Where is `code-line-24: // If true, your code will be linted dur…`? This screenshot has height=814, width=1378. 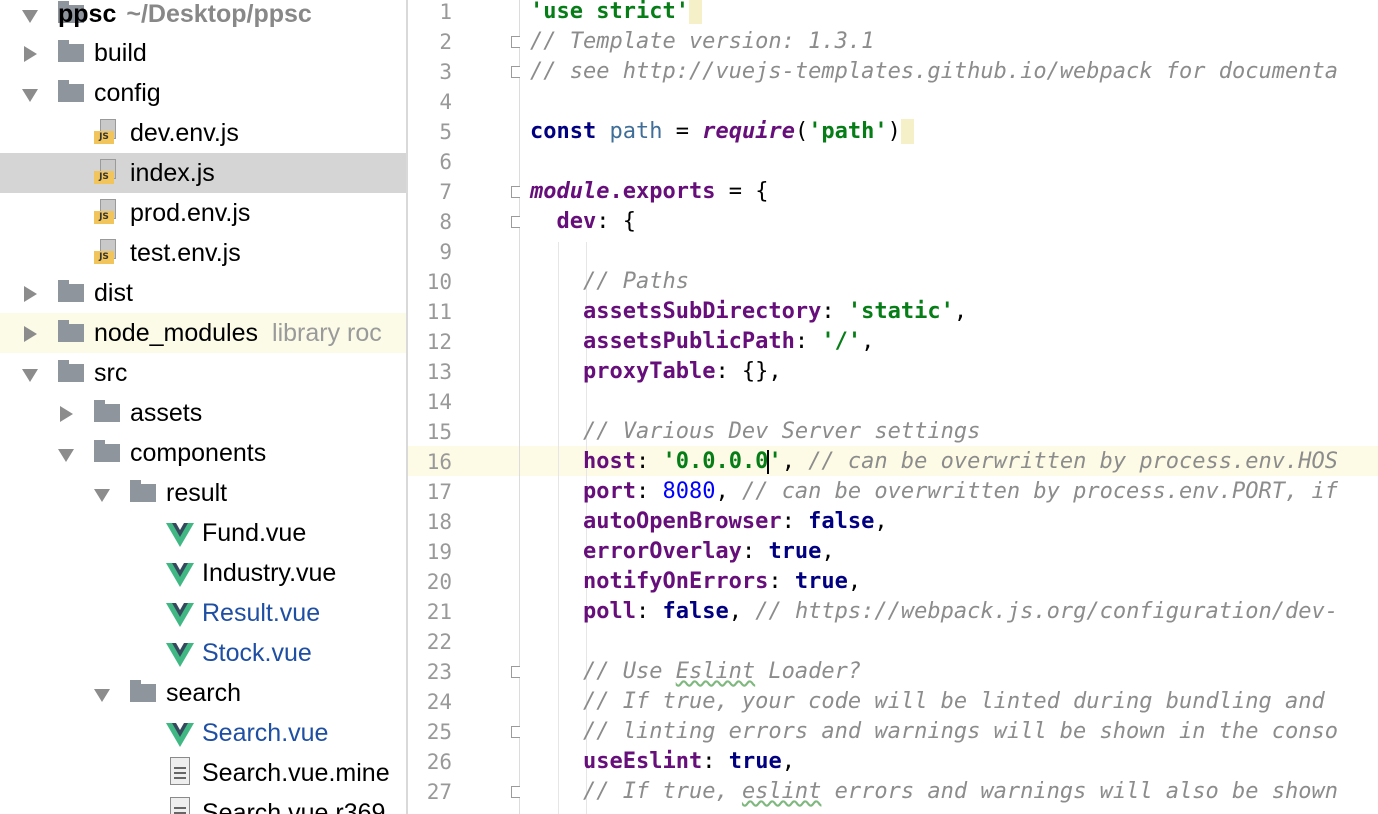
code-line-24: // If true, your code will be linted dur… is located at coordinates (927, 702).